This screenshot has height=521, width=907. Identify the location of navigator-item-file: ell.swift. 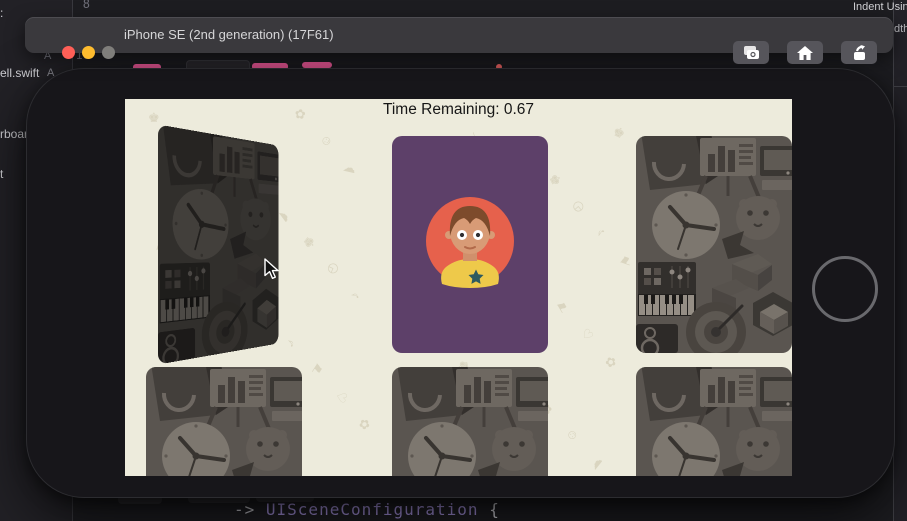
(19, 73).